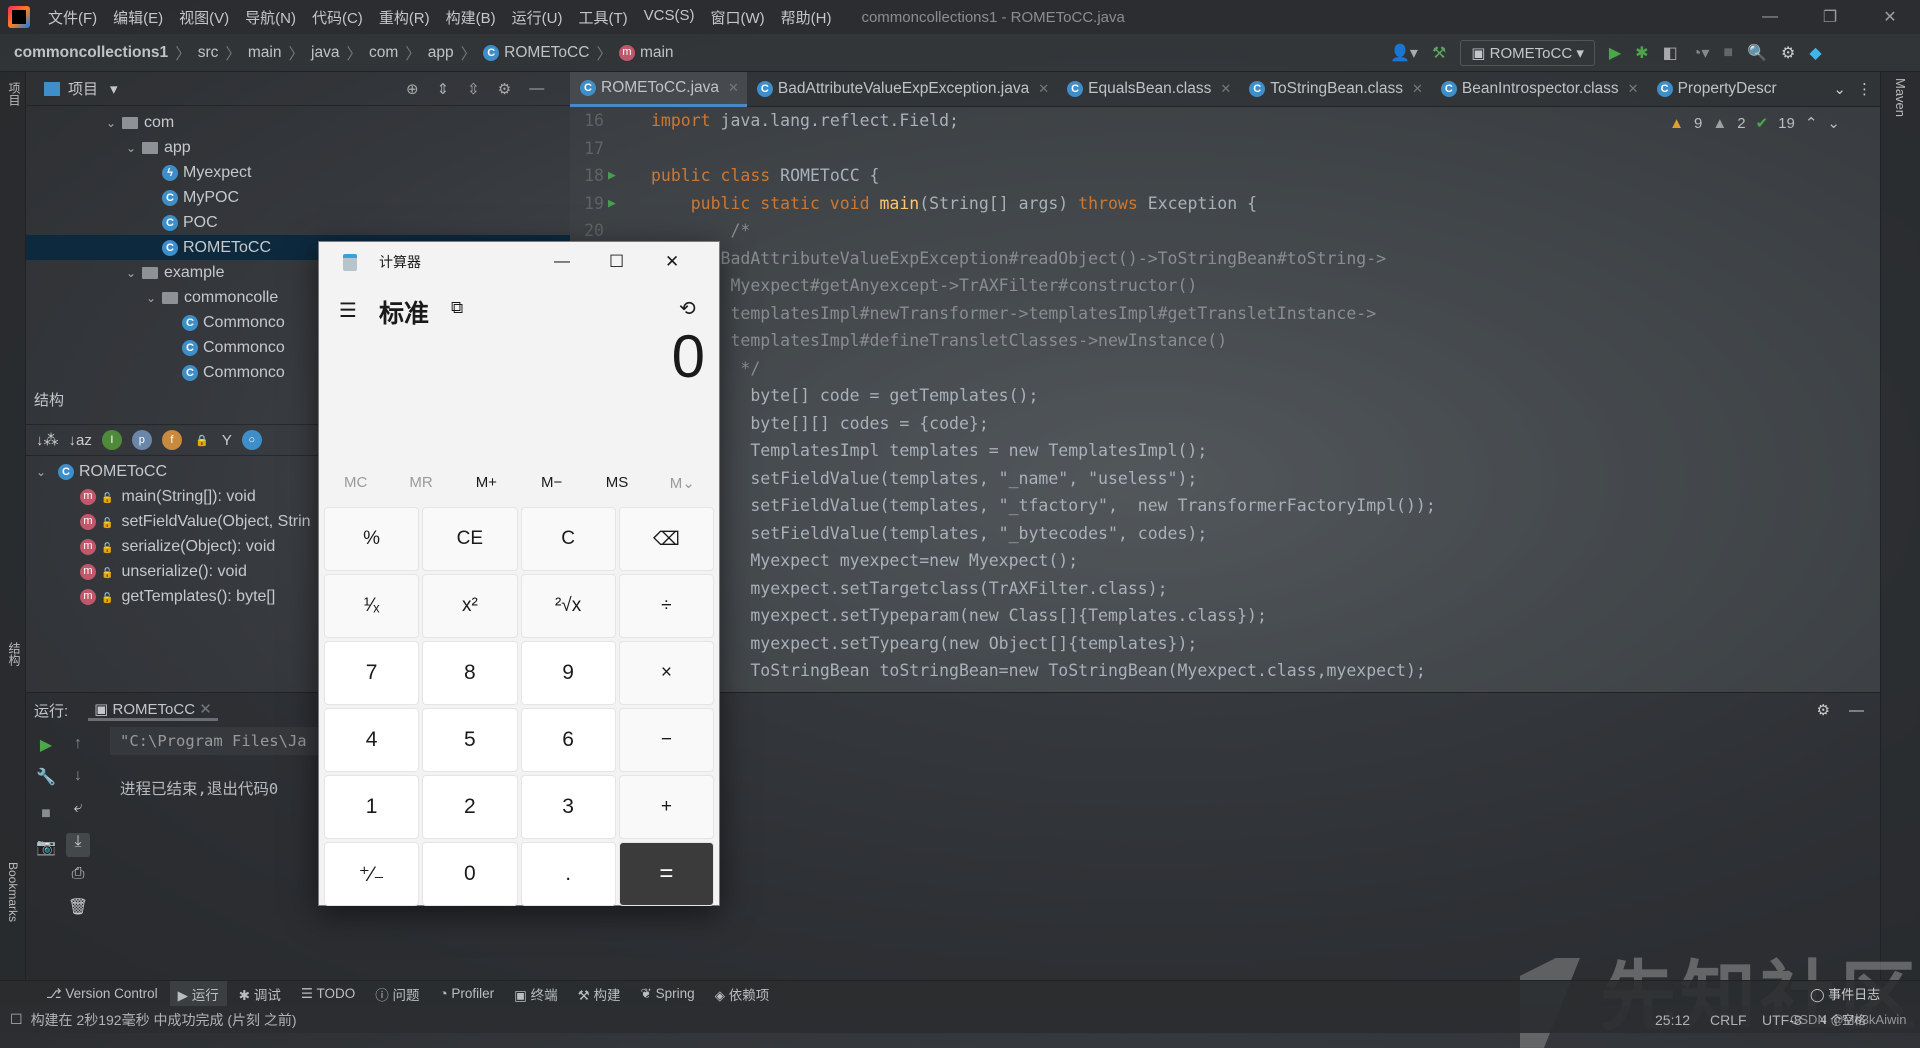 Image resolution: width=1920 pixels, height=1048 pixels. What do you see at coordinates (471, 17) in the screenshot?
I see `menu-item: 构建(B)` at bounding box center [471, 17].